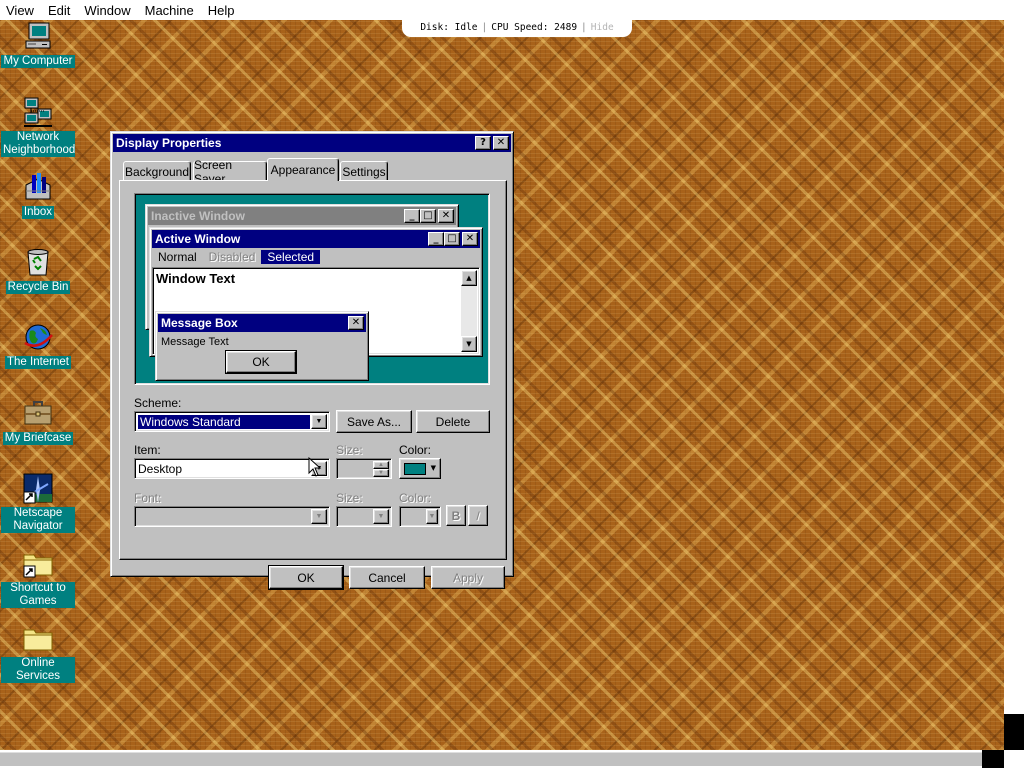 This screenshot has height=768, width=1024. I want to click on desktop-icon-network-neighborhood: Network Neighborhood, so click(38, 126).